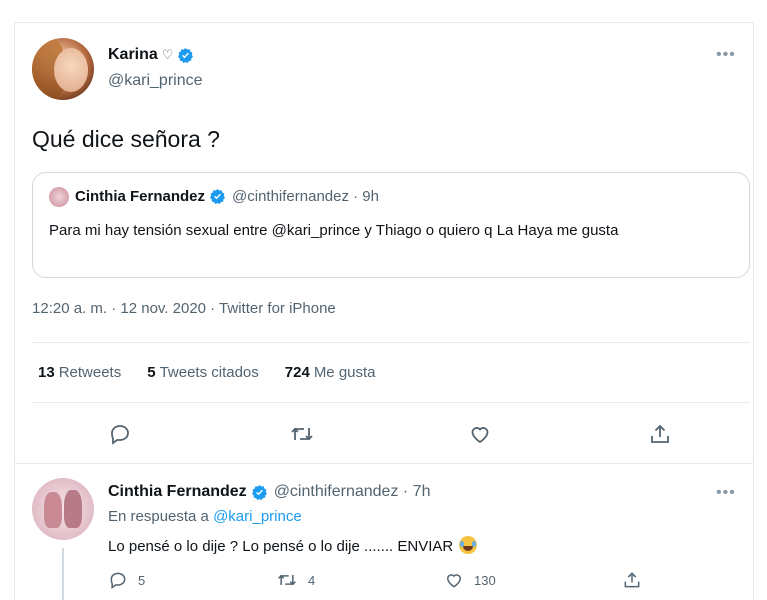 The width and height of the screenshot is (767, 600). What do you see at coordinates (257, 516) in the screenshot?
I see `reply-to-mention: @kari_prince` at bounding box center [257, 516].